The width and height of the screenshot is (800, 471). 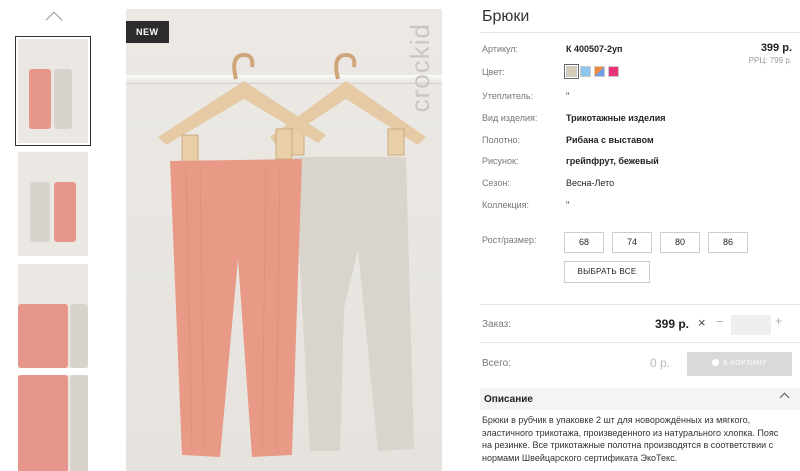 I want to click on attr-value: грейпфрут, бежевый, so click(x=612, y=161).